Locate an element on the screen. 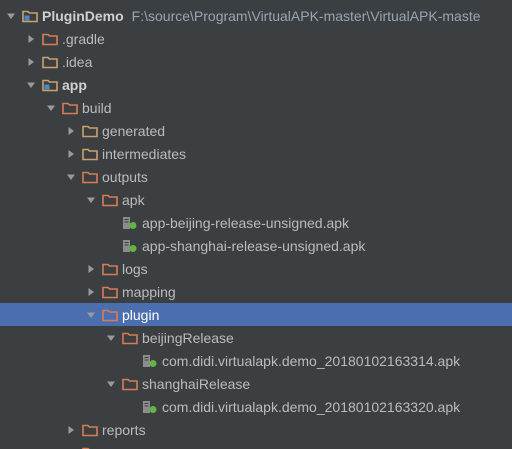 This screenshot has height=449, width=512. tree-file-apk-beijing: app-beijing-release-unsigned.apk is located at coordinates (256, 222).